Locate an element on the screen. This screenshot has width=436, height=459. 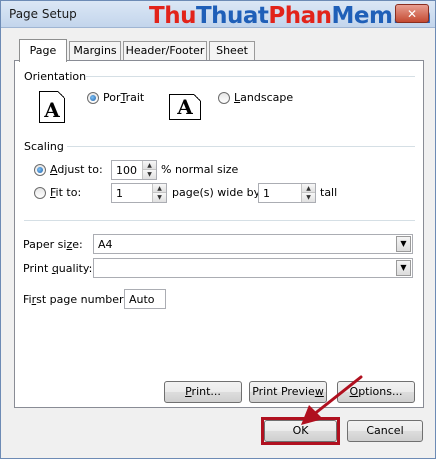
landscape-glyph: A is located at coordinates (185, 107).